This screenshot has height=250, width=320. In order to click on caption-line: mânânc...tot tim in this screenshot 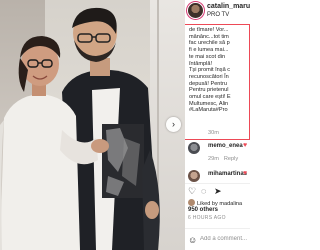, I will do `click(209, 36)`.